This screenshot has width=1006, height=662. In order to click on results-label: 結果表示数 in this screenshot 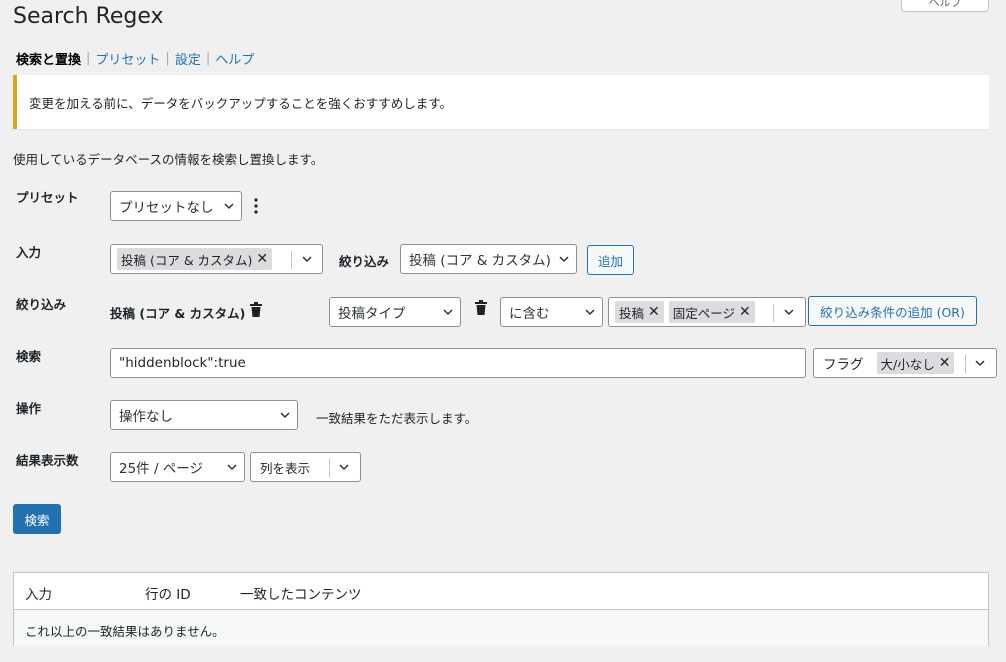, I will do `click(47, 460)`.